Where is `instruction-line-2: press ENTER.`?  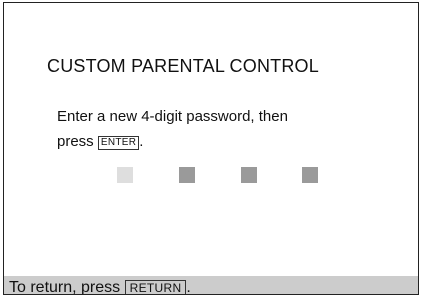 instruction-line-2: press ENTER. is located at coordinates (172, 141).